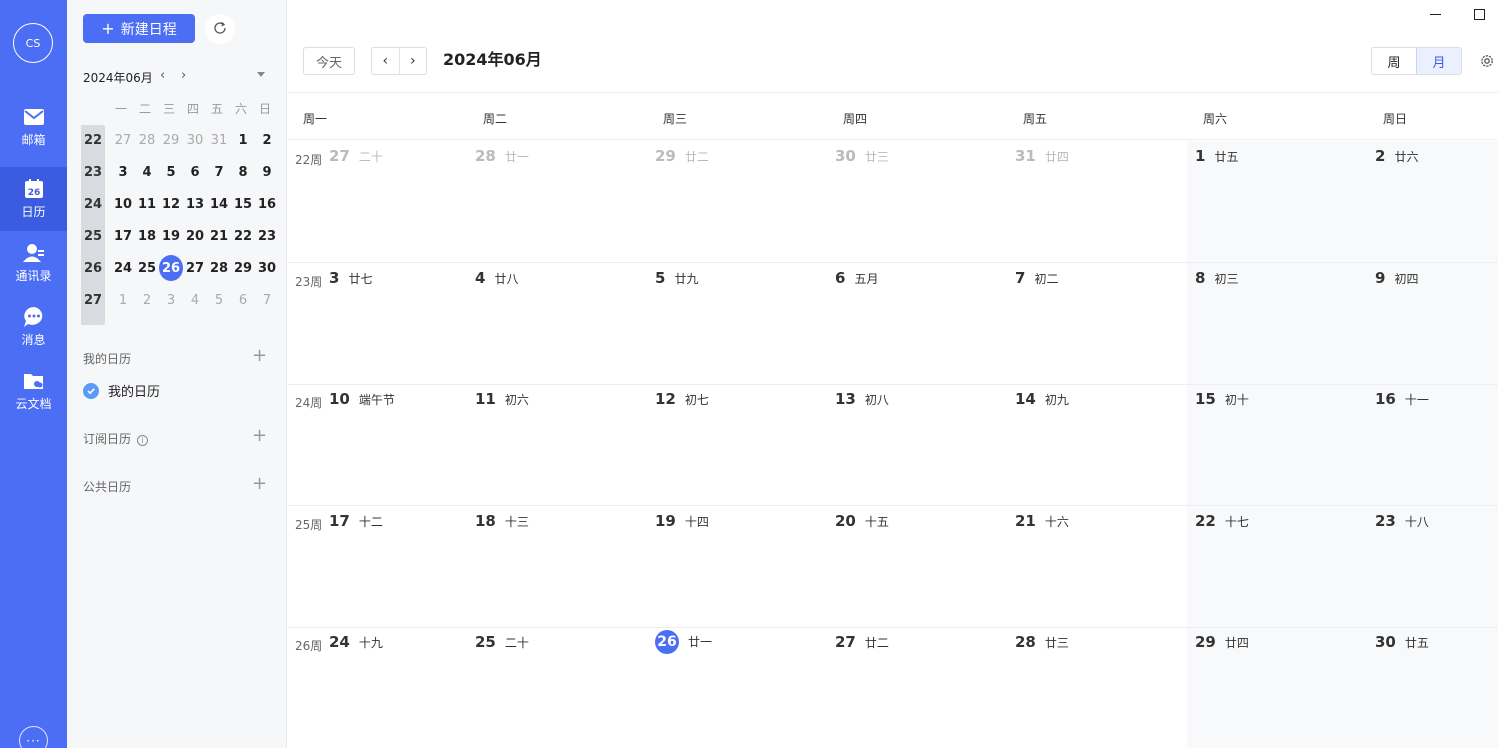  Describe the element at coordinates (123, 236) in the screenshot. I see `mini-day-cell: 17` at that location.